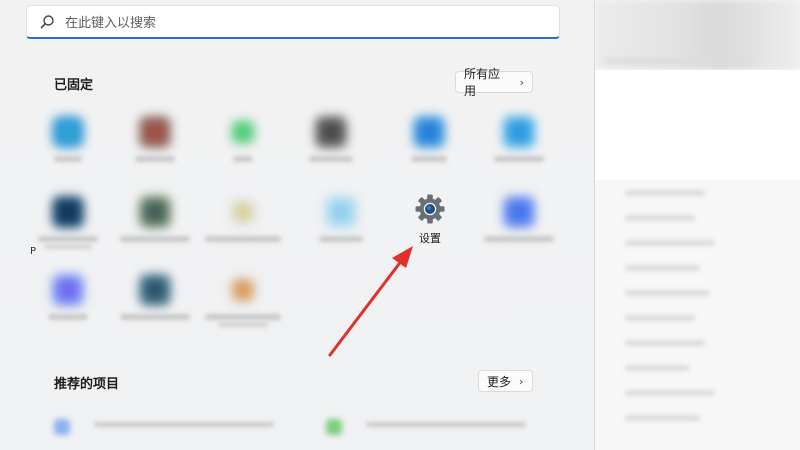 The width and height of the screenshot is (800, 450). I want to click on more-button: 更多 ›, so click(505, 381).